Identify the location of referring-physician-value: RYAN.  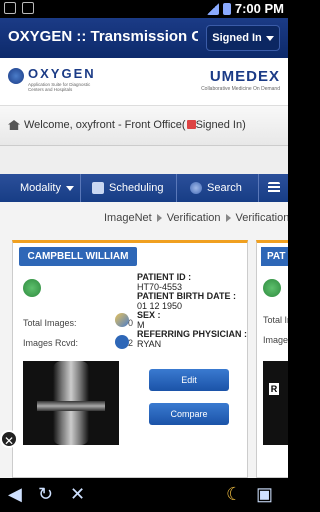
(149, 343).